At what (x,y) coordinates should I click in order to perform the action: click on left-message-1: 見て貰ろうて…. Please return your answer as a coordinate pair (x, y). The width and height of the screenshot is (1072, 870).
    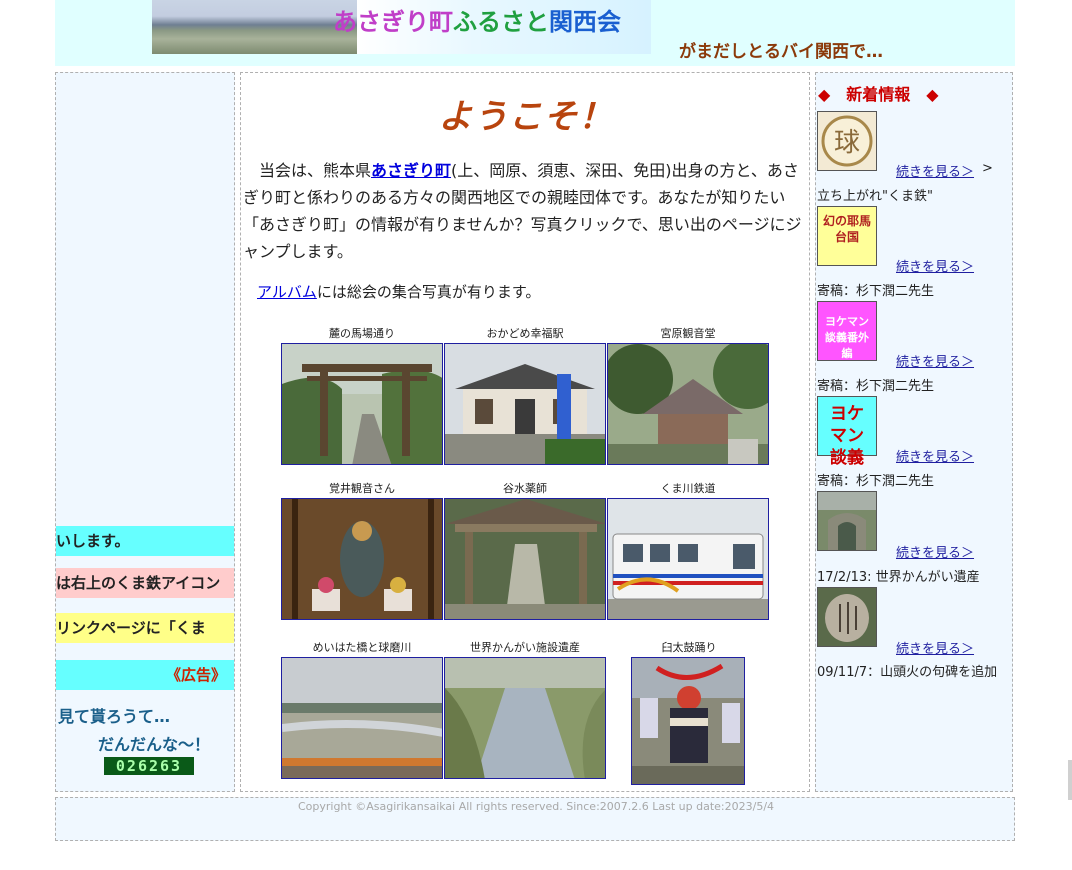
    Looking at the image, I should click on (114, 716).